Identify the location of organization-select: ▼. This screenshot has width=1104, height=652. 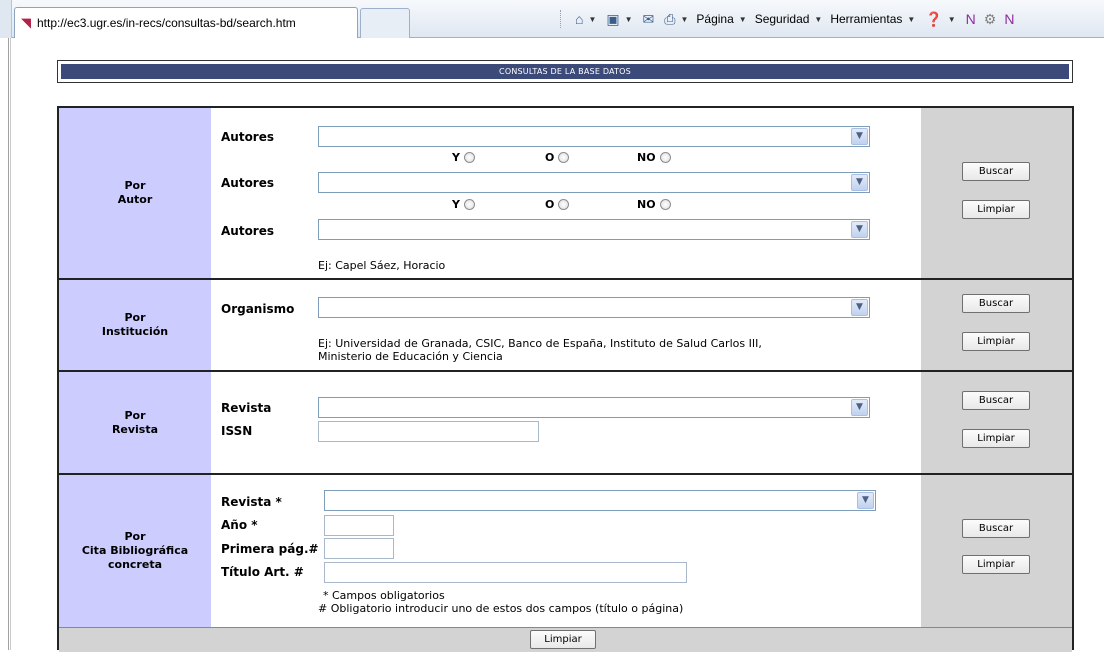
(594, 307).